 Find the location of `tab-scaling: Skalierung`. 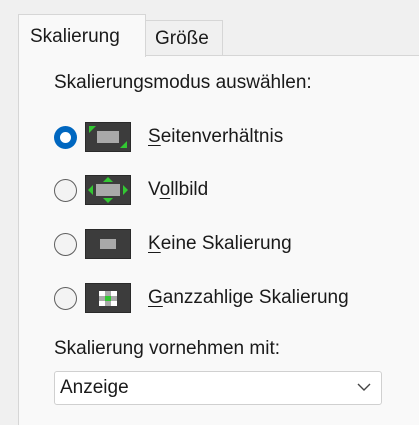

tab-scaling: Skalierung is located at coordinates (82, 35).